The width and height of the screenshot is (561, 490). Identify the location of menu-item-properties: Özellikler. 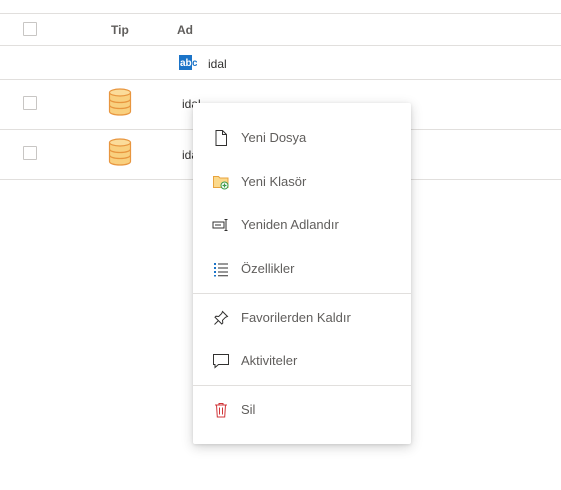
(302, 269).